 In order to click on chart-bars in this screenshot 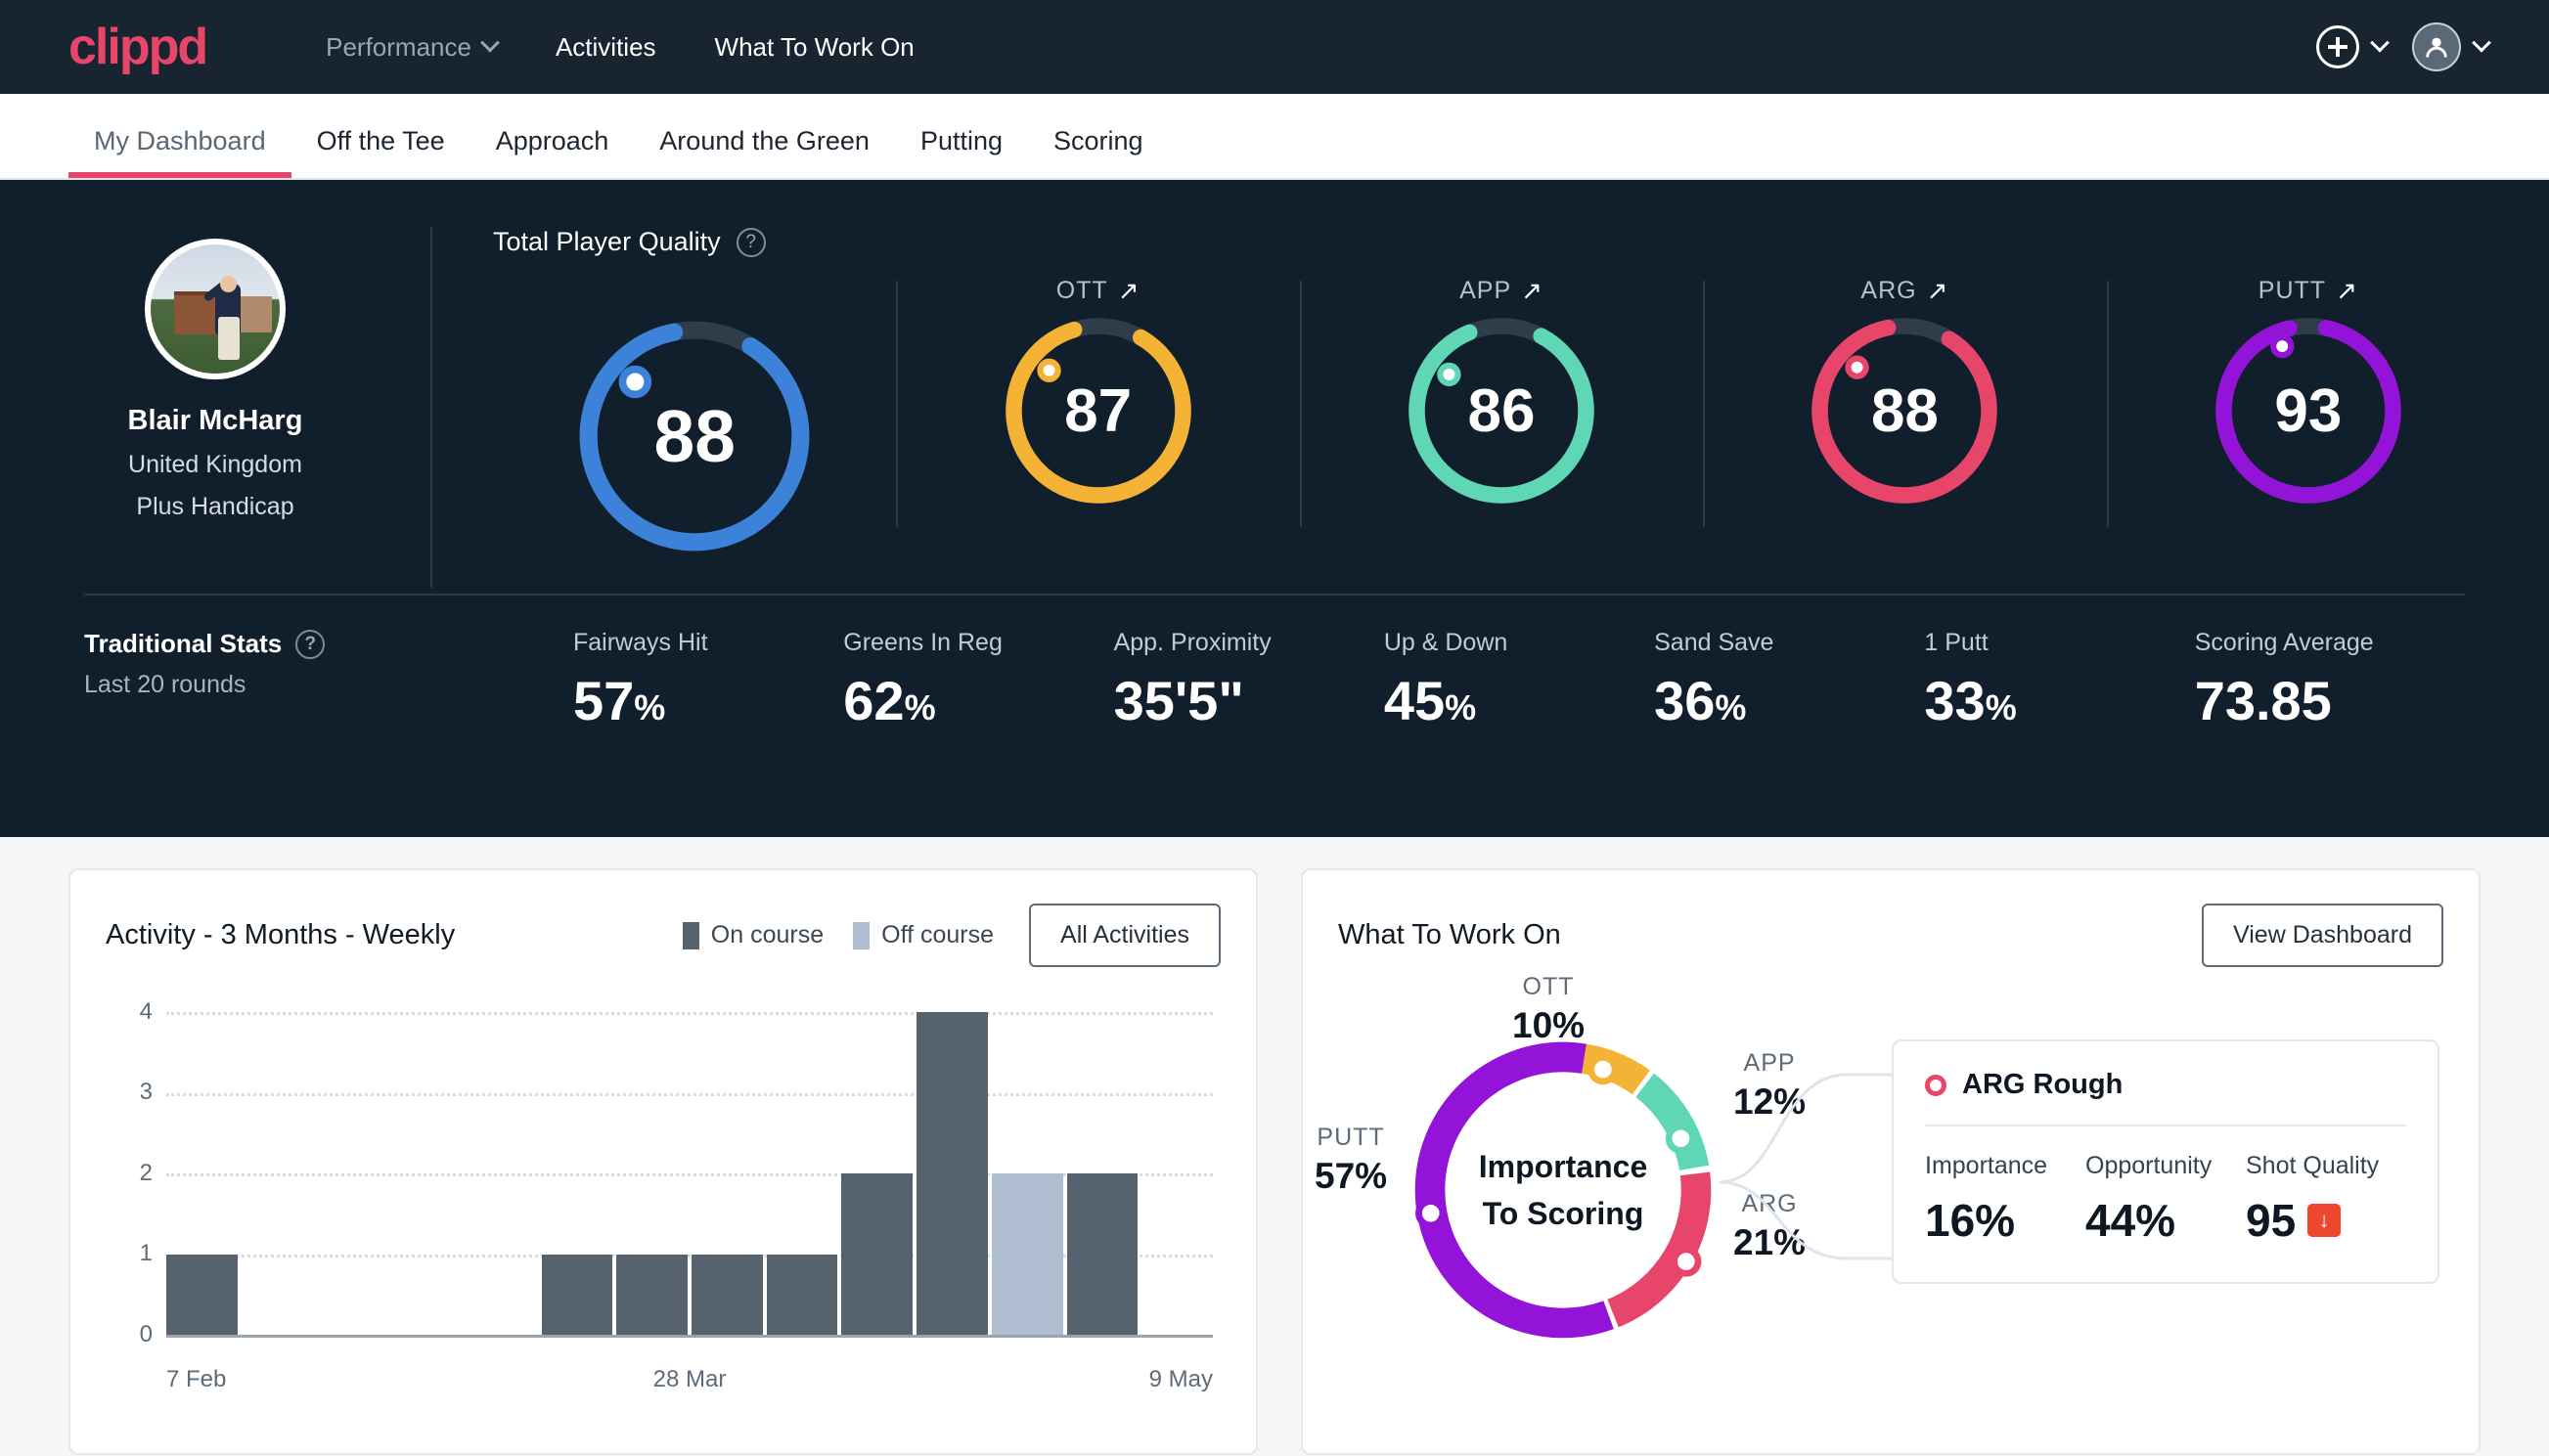, I will do `click(690, 1173)`.